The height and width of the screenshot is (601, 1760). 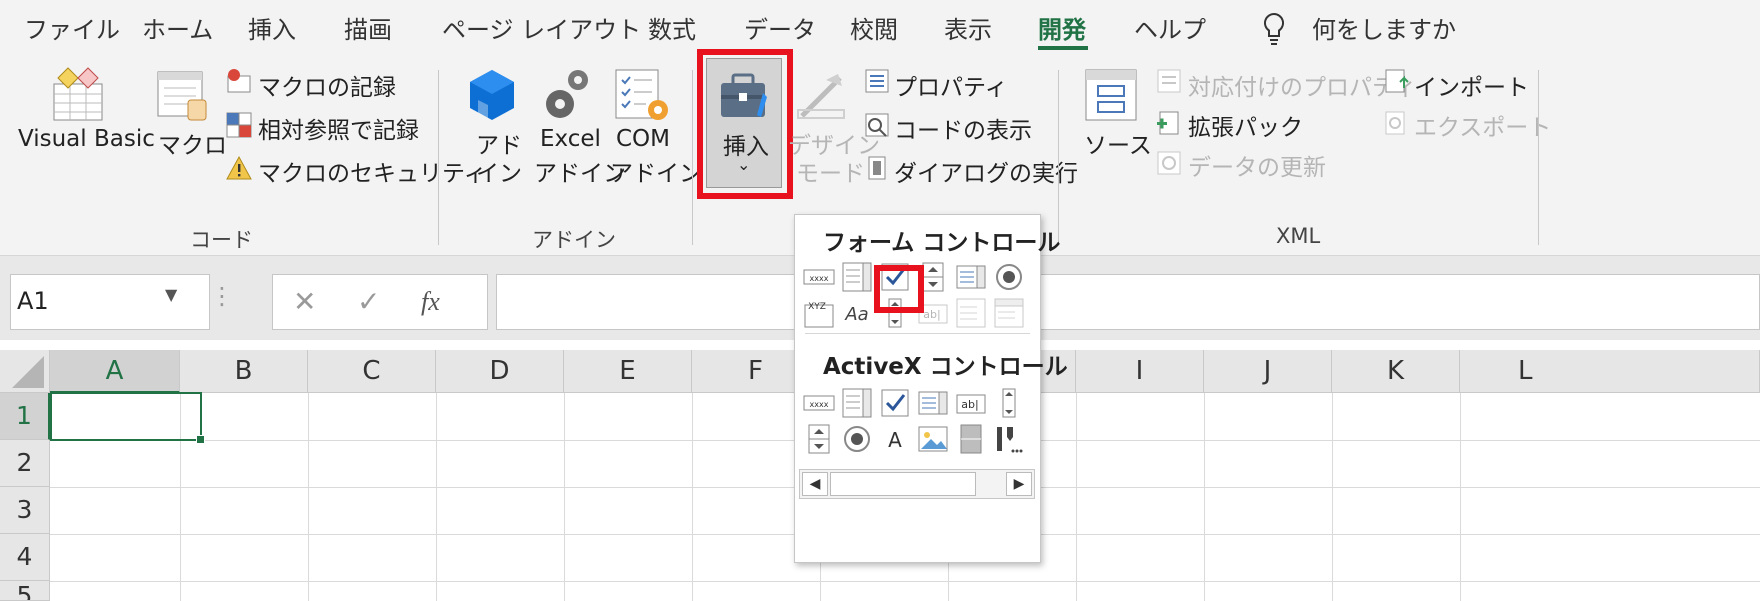 What do you see at coordinates (877, 81) in the screenshot?
I see `properties-icon` at bounding box center [877, 81].